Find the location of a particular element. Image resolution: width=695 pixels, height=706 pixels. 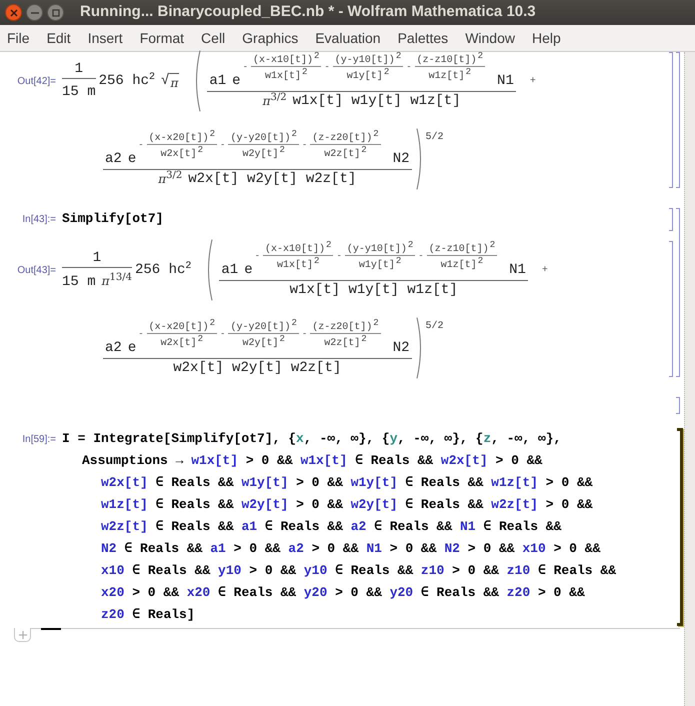

minimize-icon is located at coordinates (34, 13).